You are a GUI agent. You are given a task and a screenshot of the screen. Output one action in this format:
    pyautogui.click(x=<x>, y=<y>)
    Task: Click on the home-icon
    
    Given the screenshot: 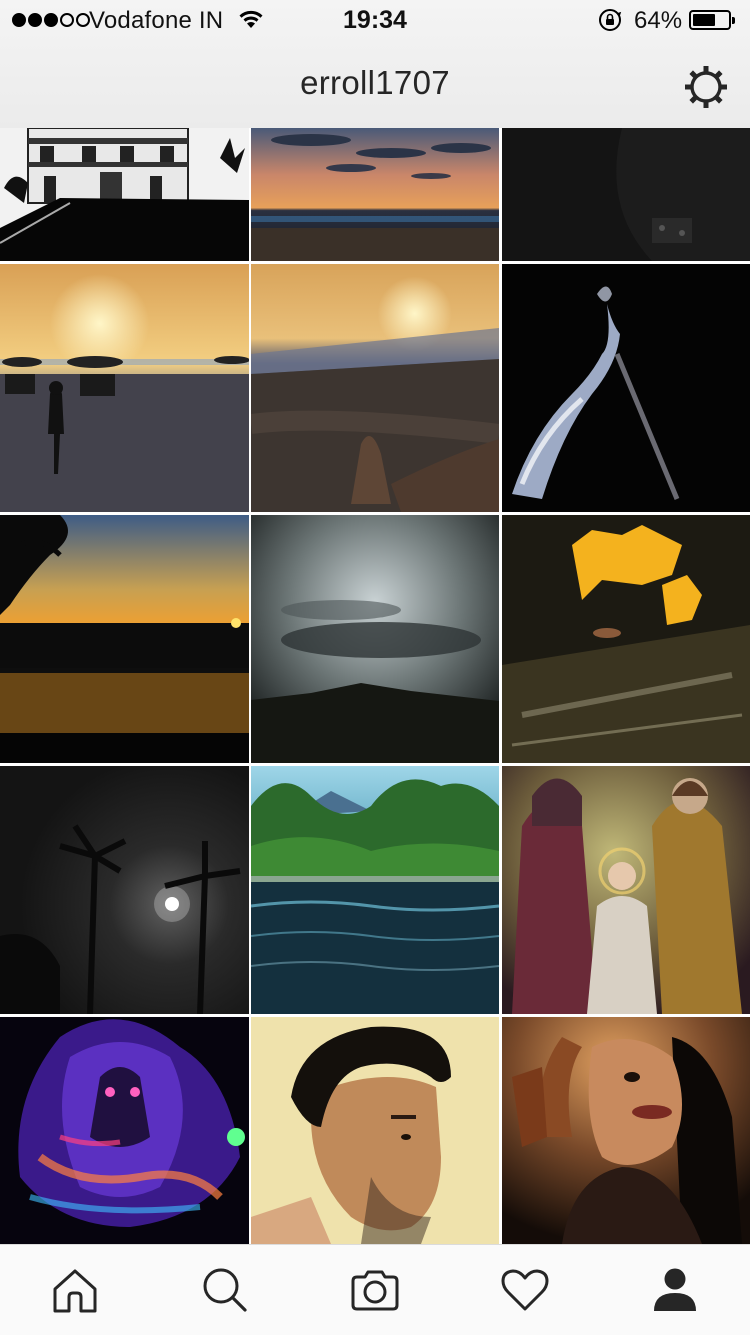 What is the action you would take?
    pyautogui.click(x=75, y=1291)
    